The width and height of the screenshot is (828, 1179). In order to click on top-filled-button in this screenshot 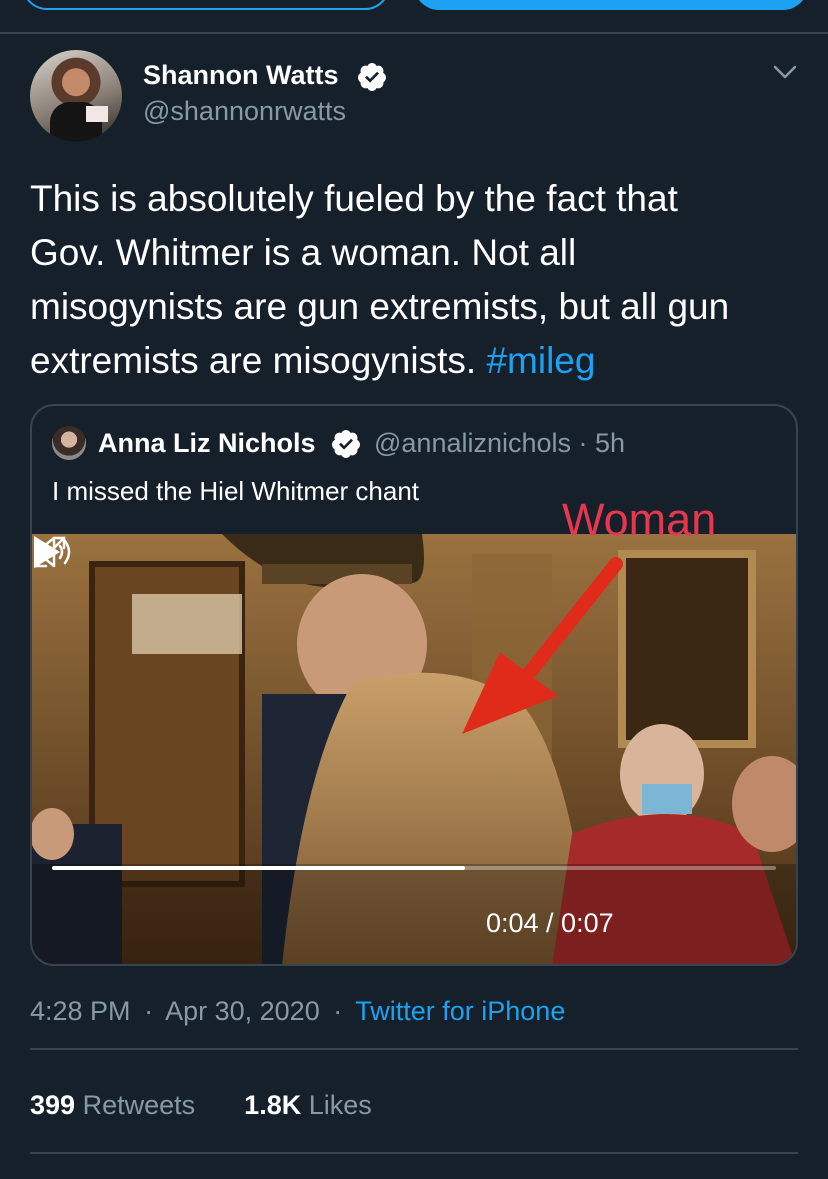, I will do `click(611, 5)`.